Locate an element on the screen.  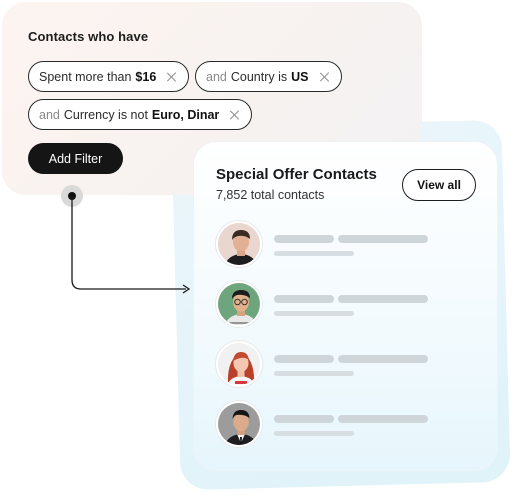
filter-chip-spent: Spent more than $16 is located at coordinates (109, 76).